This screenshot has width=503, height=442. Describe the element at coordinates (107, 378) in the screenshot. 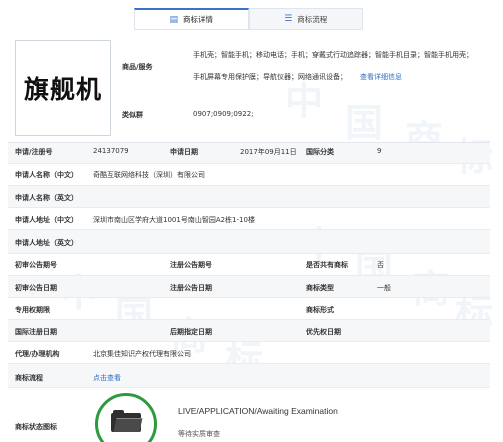

I see `process-view-link: 点击查看` at that location.